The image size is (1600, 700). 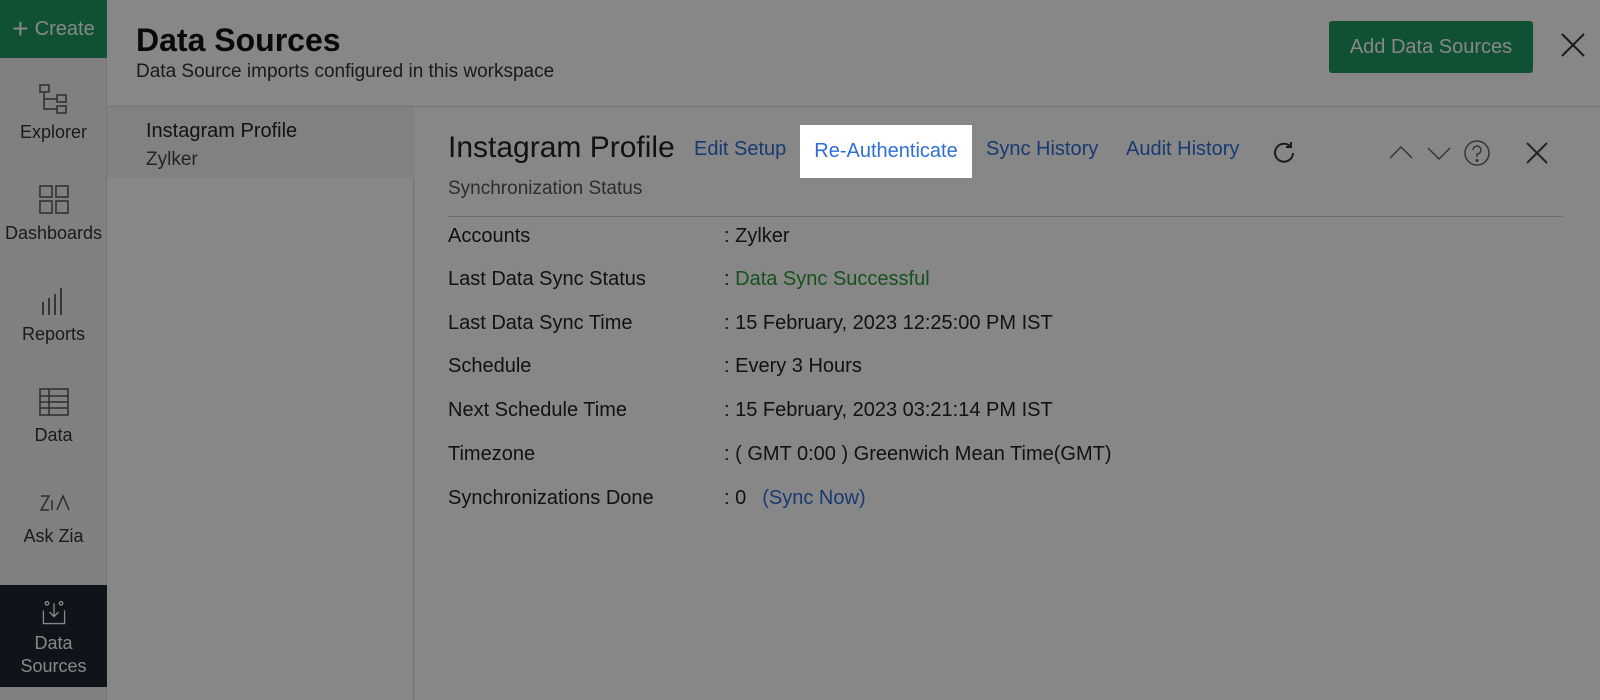 What do you see at coordinates (53, 334) in the screenshot?
I see `nav-label: Reports` at bounding box center [53, 334].